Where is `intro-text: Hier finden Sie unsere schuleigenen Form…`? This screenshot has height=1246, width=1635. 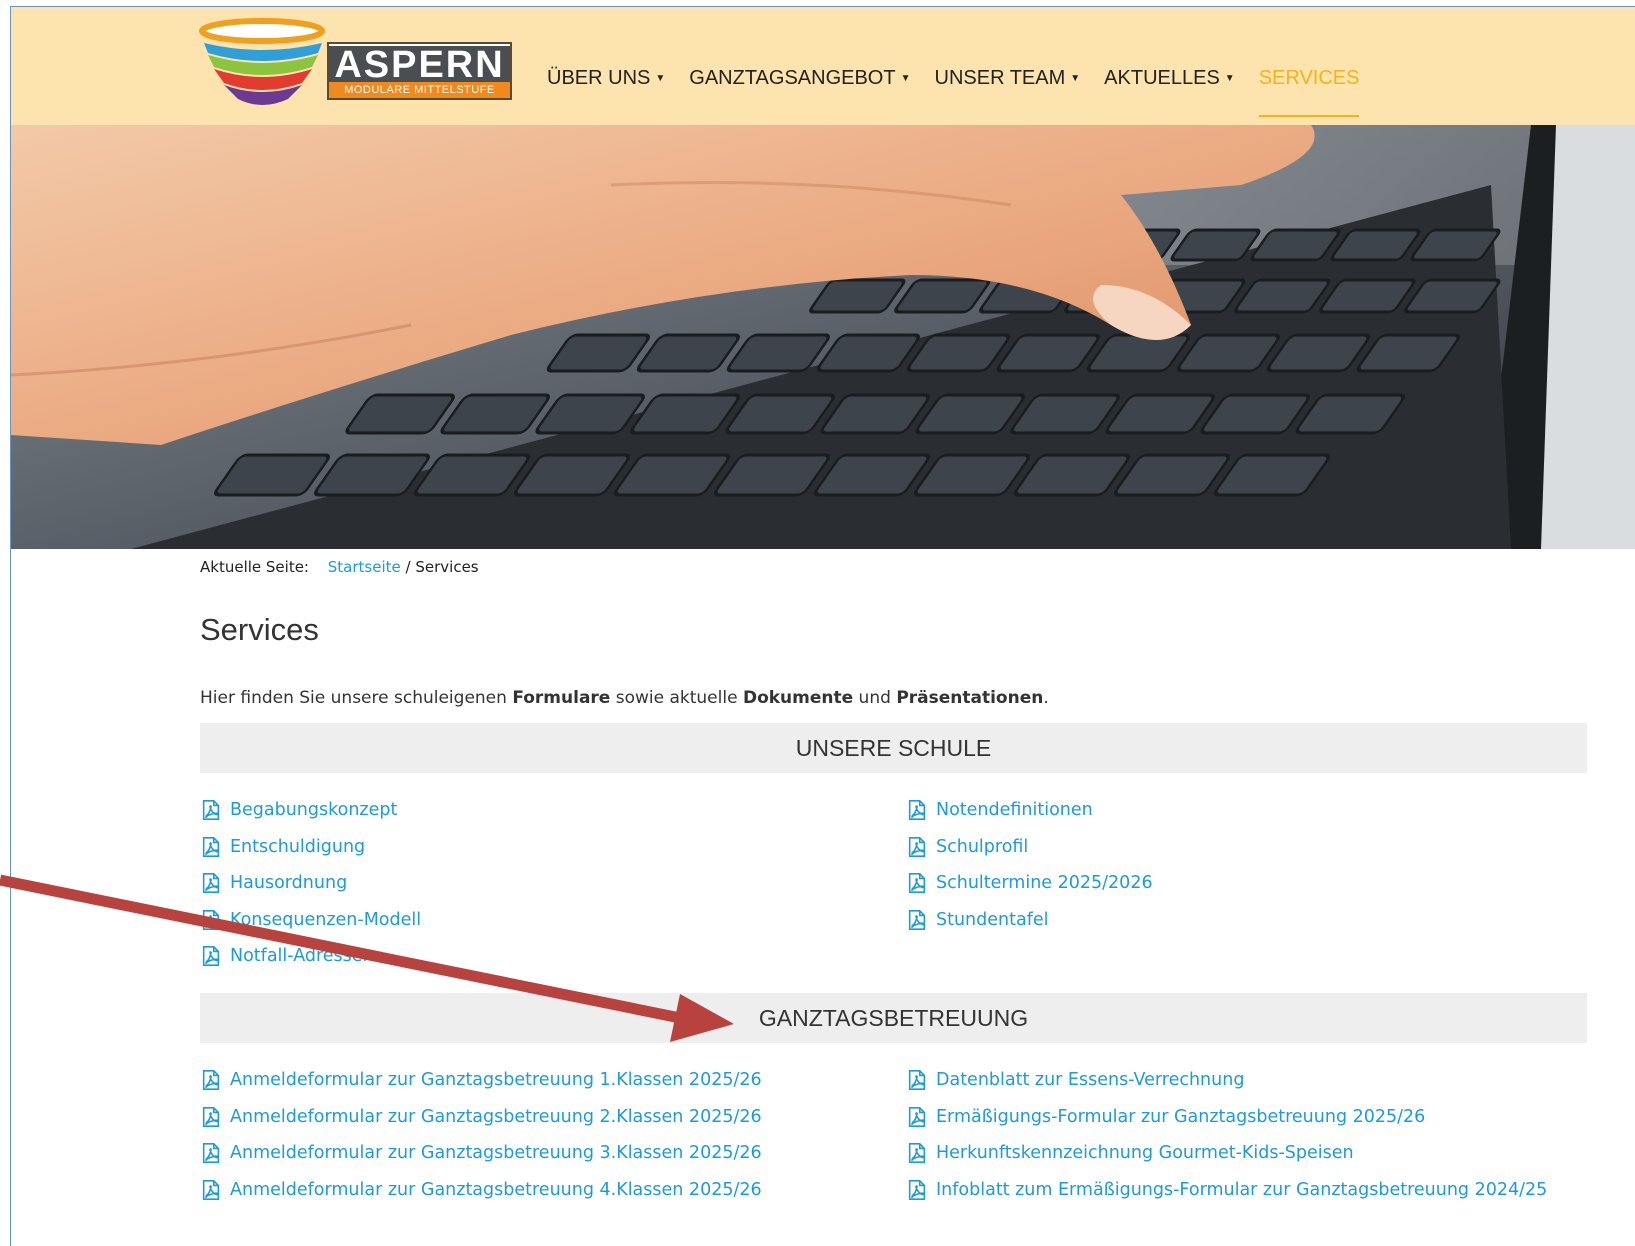
intro-text: Hier finden Sie unsere schuleigenen Form… is located at coordinates (624, 698).